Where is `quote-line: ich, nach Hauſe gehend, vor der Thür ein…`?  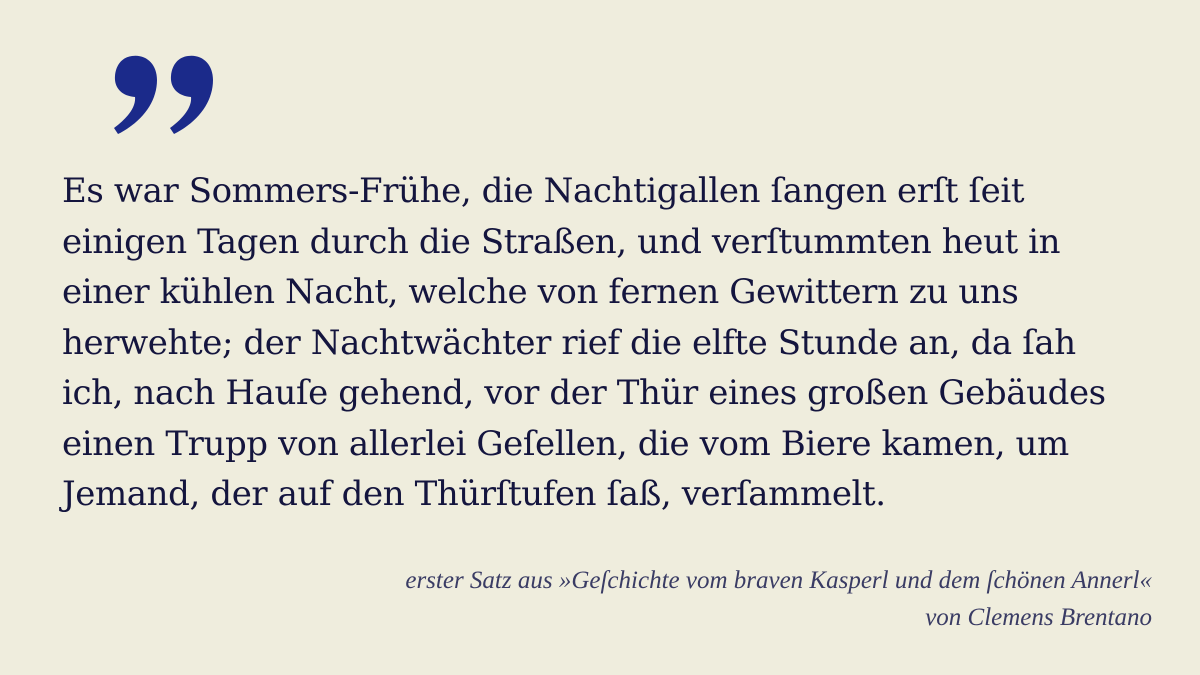
quote-line: ich, nach Hauſe gehend, vor der Thür ein… is located at coordinates (584, 393).